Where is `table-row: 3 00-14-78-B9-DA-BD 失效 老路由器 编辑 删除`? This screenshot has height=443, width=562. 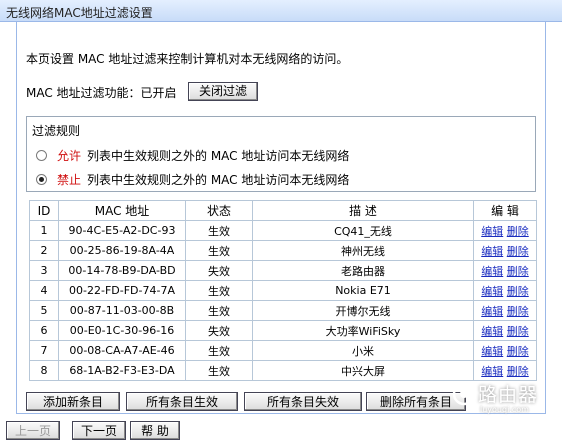 table-row: 3 00-14-78-B9-DA-BD 失效 老路由器 编辑 删除 is located at coordinates (283, 270).